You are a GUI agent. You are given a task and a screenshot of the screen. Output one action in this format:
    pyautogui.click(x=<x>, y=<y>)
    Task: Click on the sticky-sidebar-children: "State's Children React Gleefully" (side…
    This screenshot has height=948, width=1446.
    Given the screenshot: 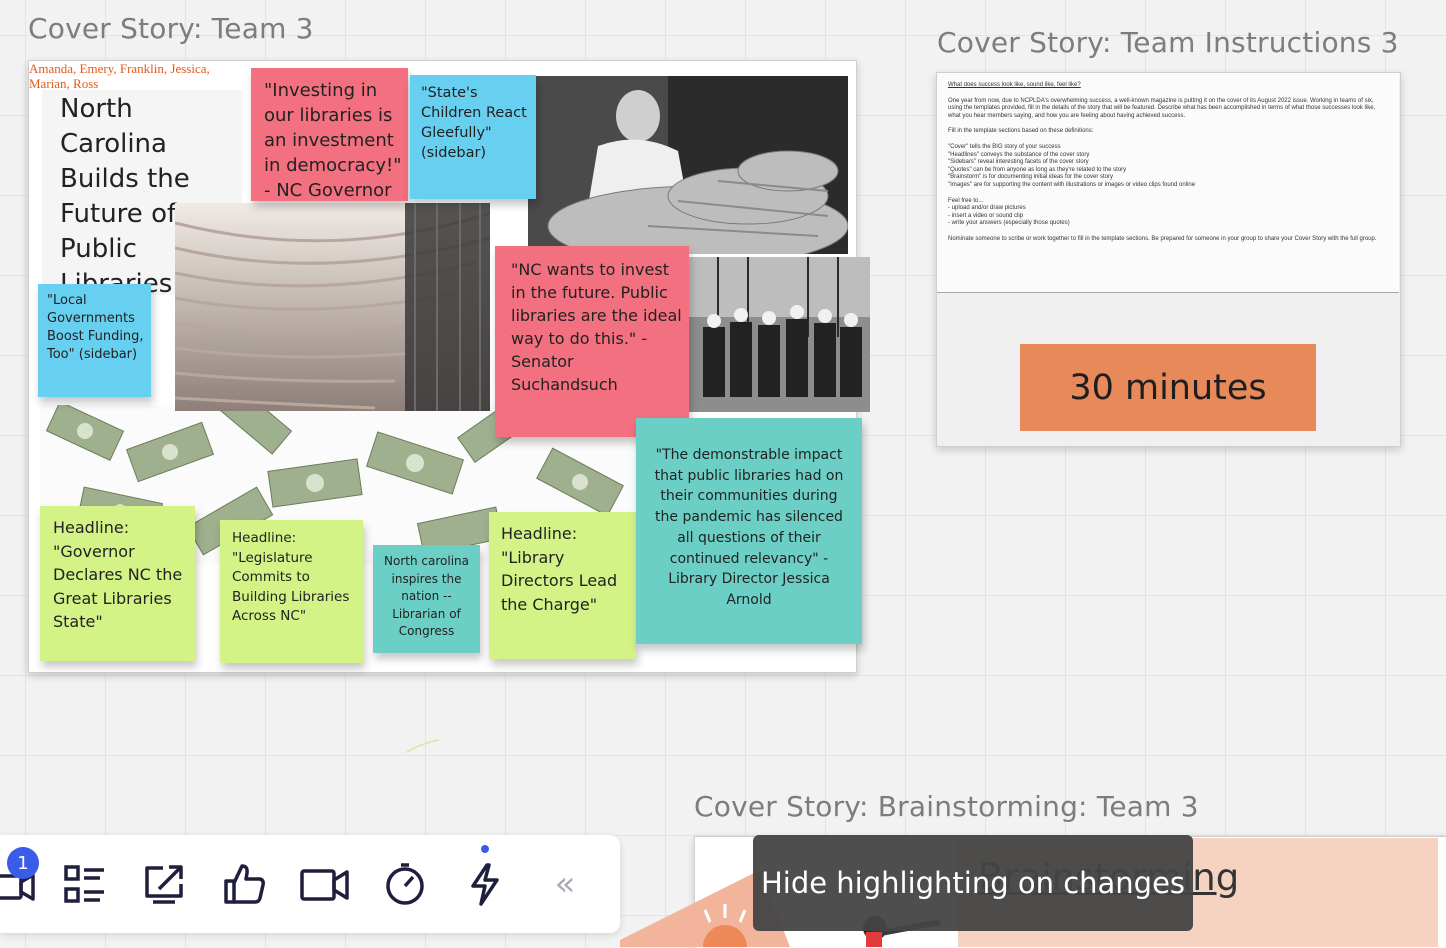 What is the action you would take?
    pyautogui.click(x=473, y=137)
    